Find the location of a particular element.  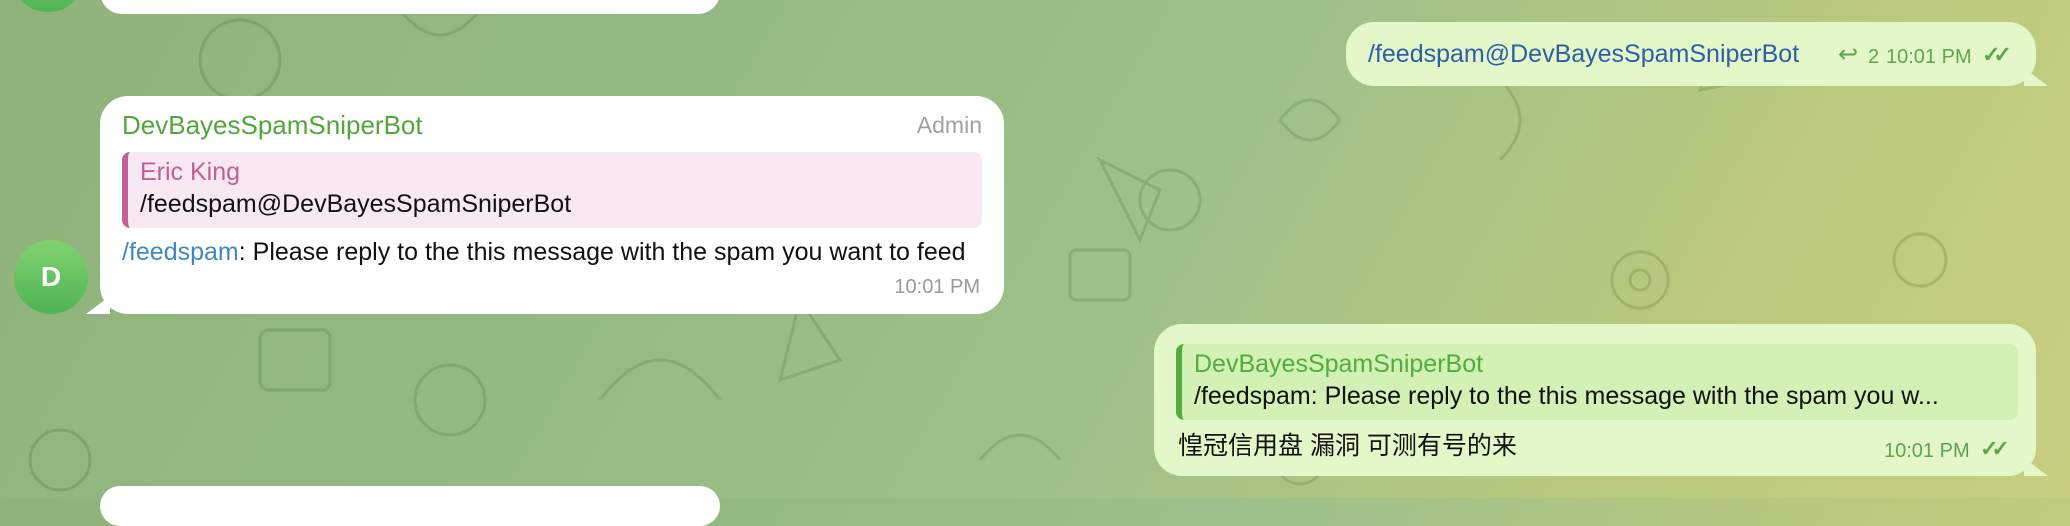

message-text: 惶冠信用盘 漏洞 可测有号的来 is located at coordinates (1347, 446).